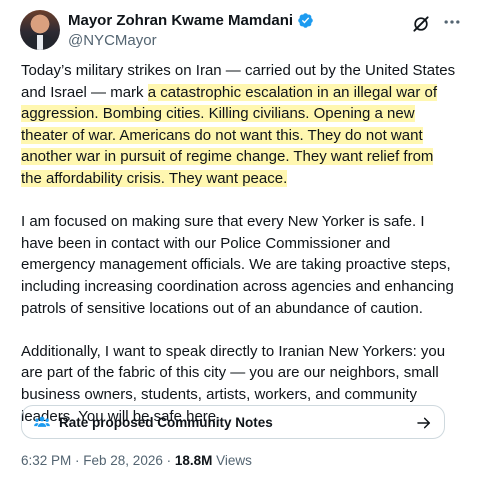 This screenshot has height=479, width=481. I want to click on avatar, so click(40, 30).